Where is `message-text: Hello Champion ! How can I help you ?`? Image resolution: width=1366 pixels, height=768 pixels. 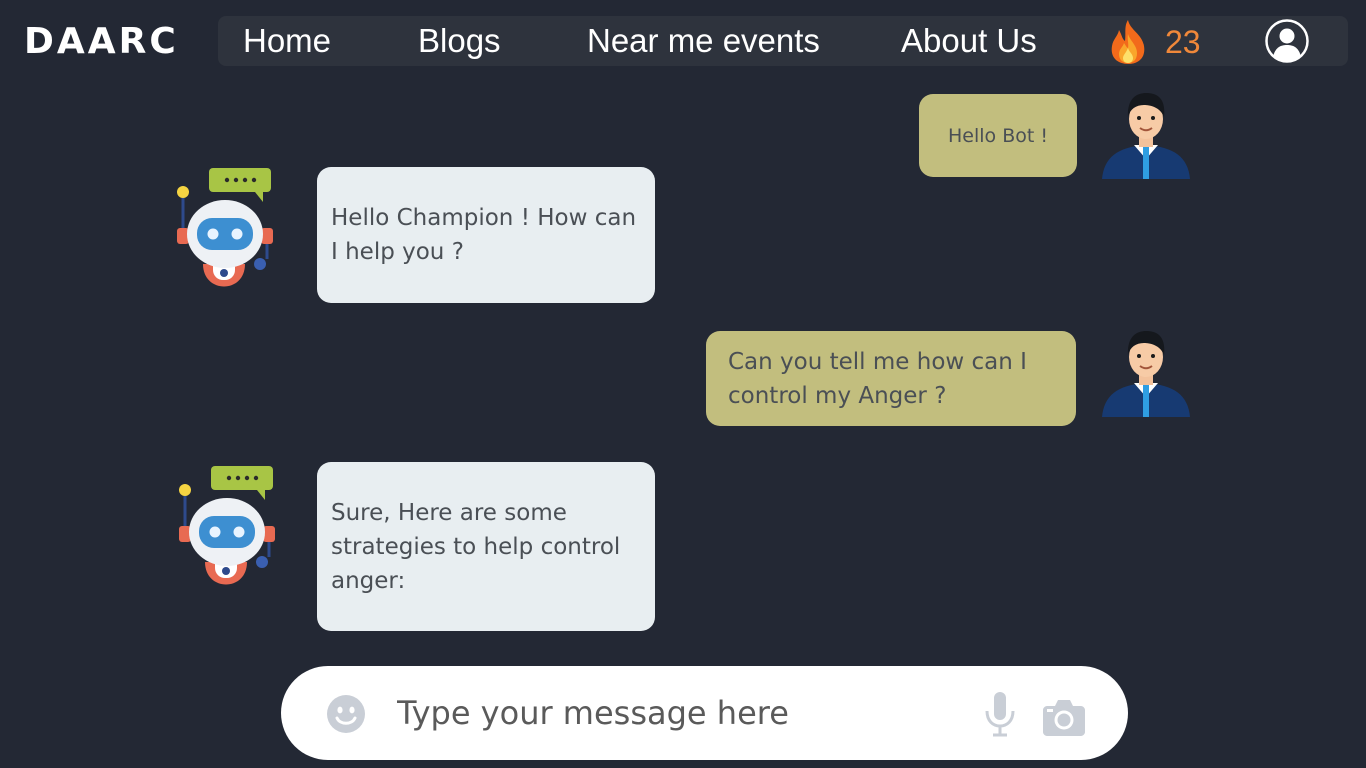 message-text: Hello Champion ! How can I help you ? is located at coordinates (484, 235).